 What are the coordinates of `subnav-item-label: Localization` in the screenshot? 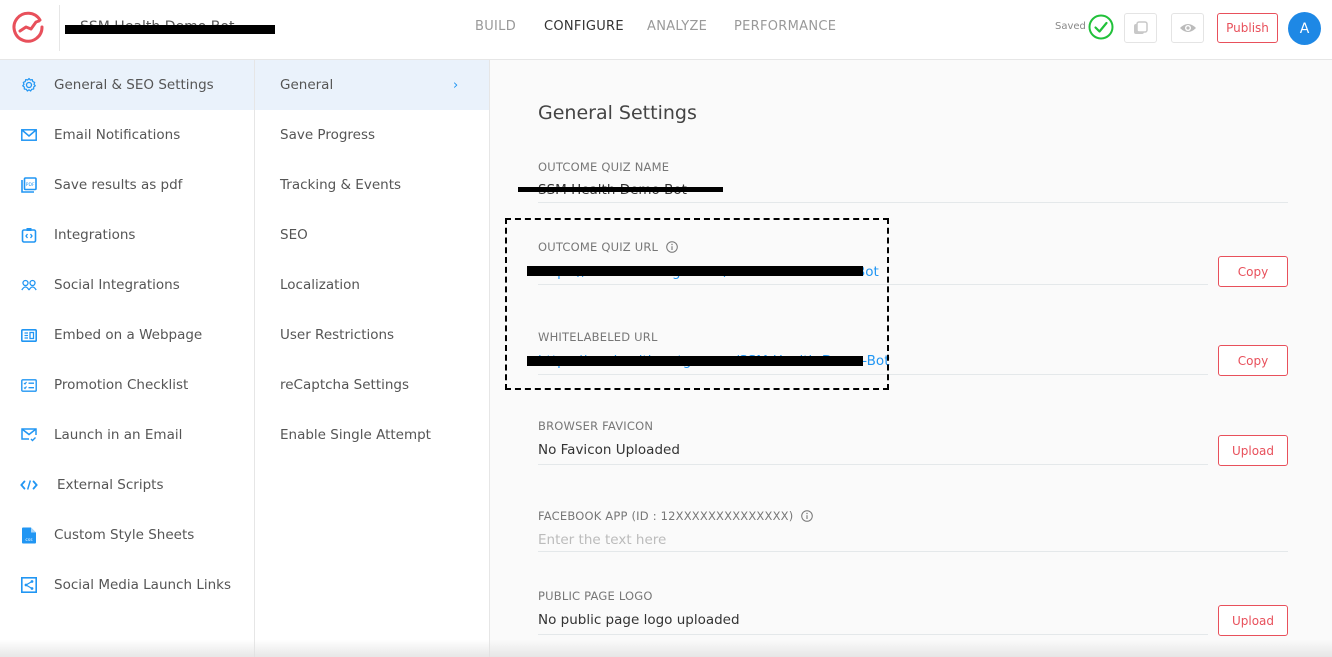 It's located at (320, 285).